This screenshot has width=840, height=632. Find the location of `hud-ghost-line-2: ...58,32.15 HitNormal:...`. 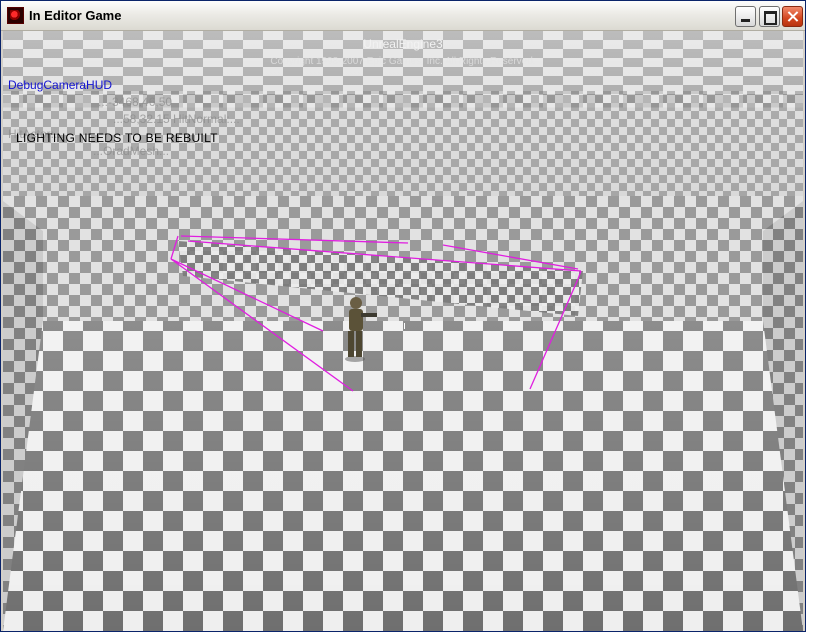

hud-ghost-line-2: ...58,32.15 HitNormal:... is located at coordinates (176, 119).